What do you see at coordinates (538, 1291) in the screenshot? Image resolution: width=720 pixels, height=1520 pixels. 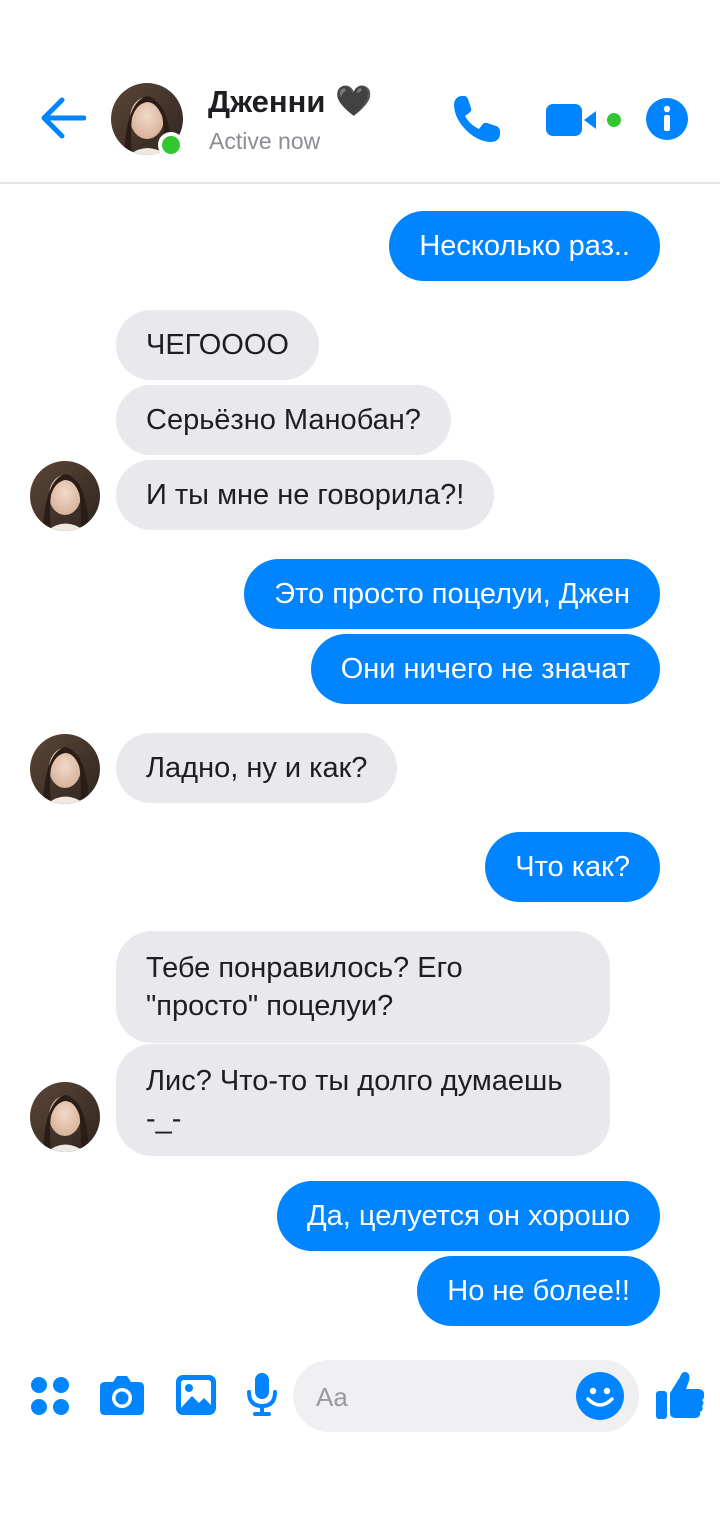 I see `message-outgoing: Но не более!!` at bounding box center [538, 1291].